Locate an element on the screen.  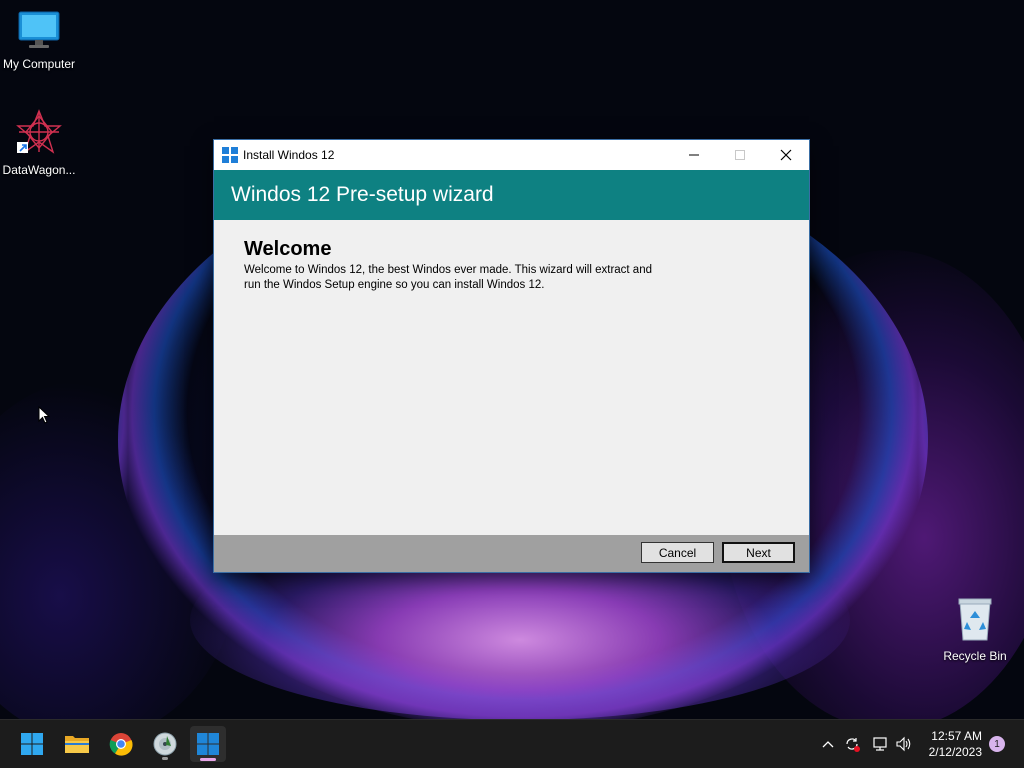
dialog-title: Install Windos 12 is located at coordinates (289, 155).